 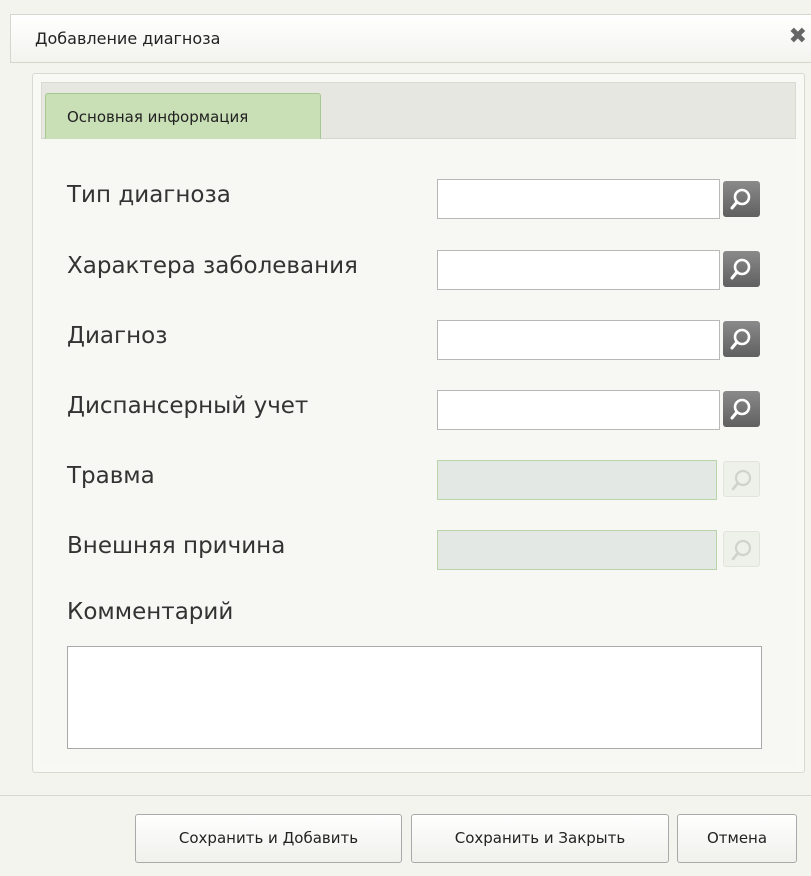 What do you see at coordinates (117, 336) in the screenshot?
I see `diagnosis-label: Диагноз` at bounding box center [117, 336].